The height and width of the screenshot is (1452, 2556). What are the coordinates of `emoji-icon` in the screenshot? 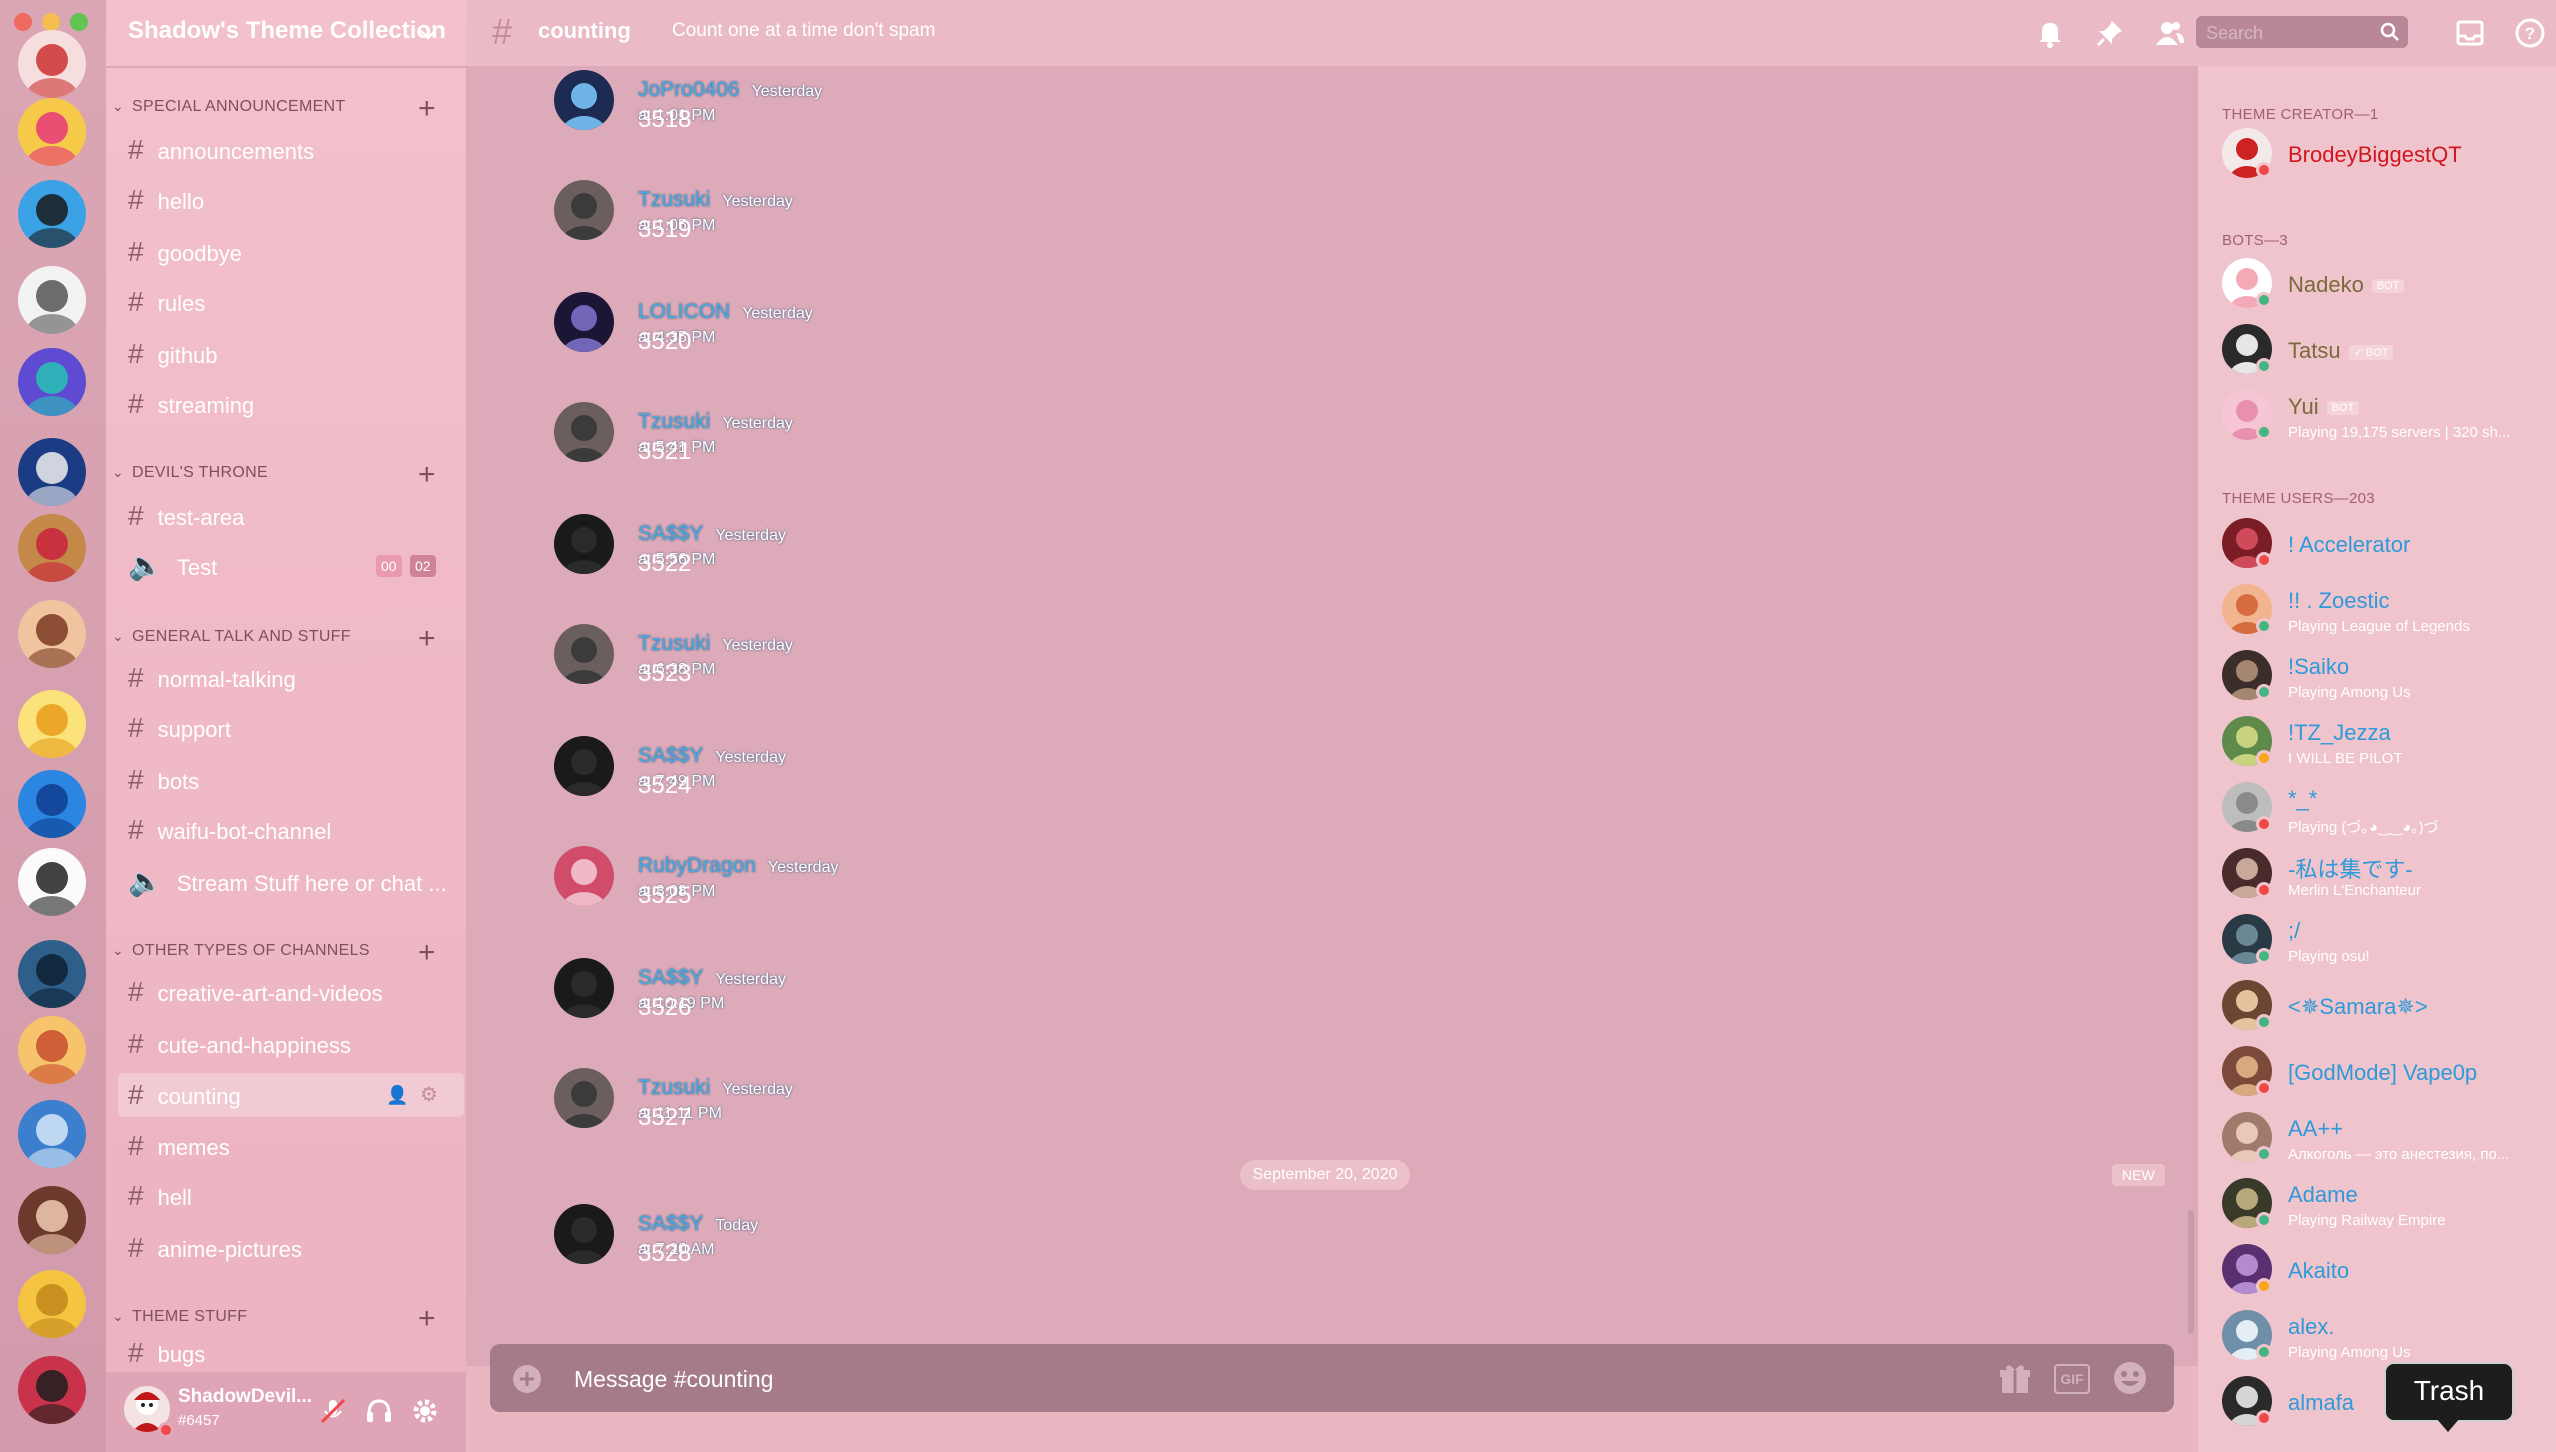 It's located at (2130, 1378).